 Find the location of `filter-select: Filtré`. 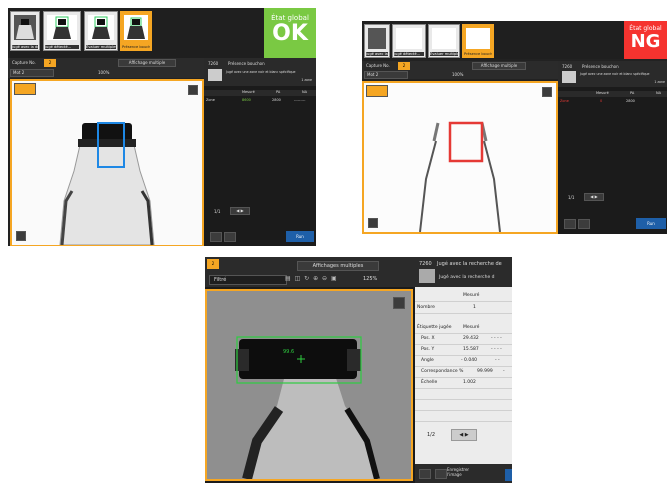

filter-select: Filtré is located at coordinates (248, 280).